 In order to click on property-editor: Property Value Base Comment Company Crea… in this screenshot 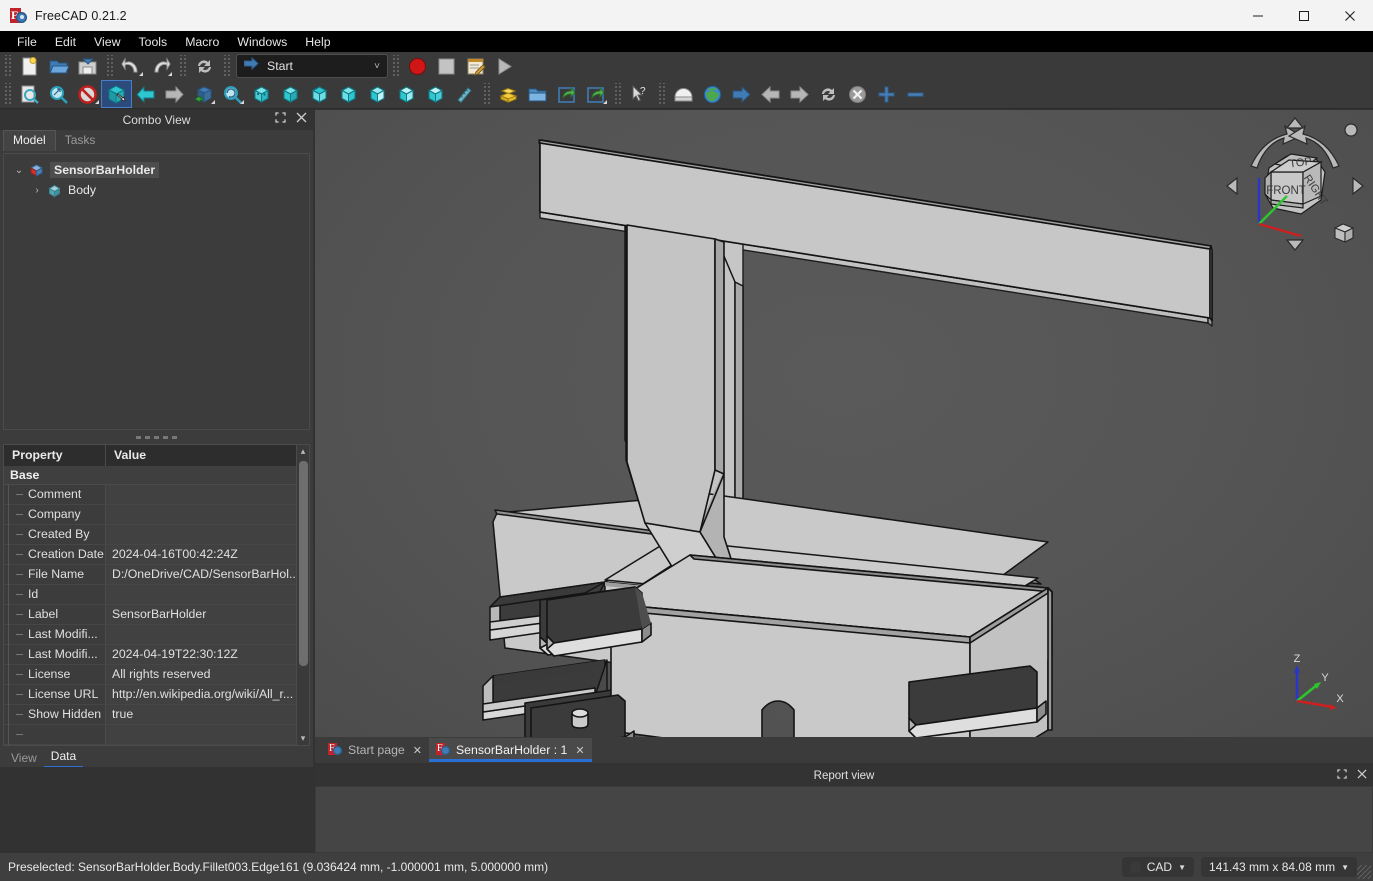, I will do `click(156, 595)`.